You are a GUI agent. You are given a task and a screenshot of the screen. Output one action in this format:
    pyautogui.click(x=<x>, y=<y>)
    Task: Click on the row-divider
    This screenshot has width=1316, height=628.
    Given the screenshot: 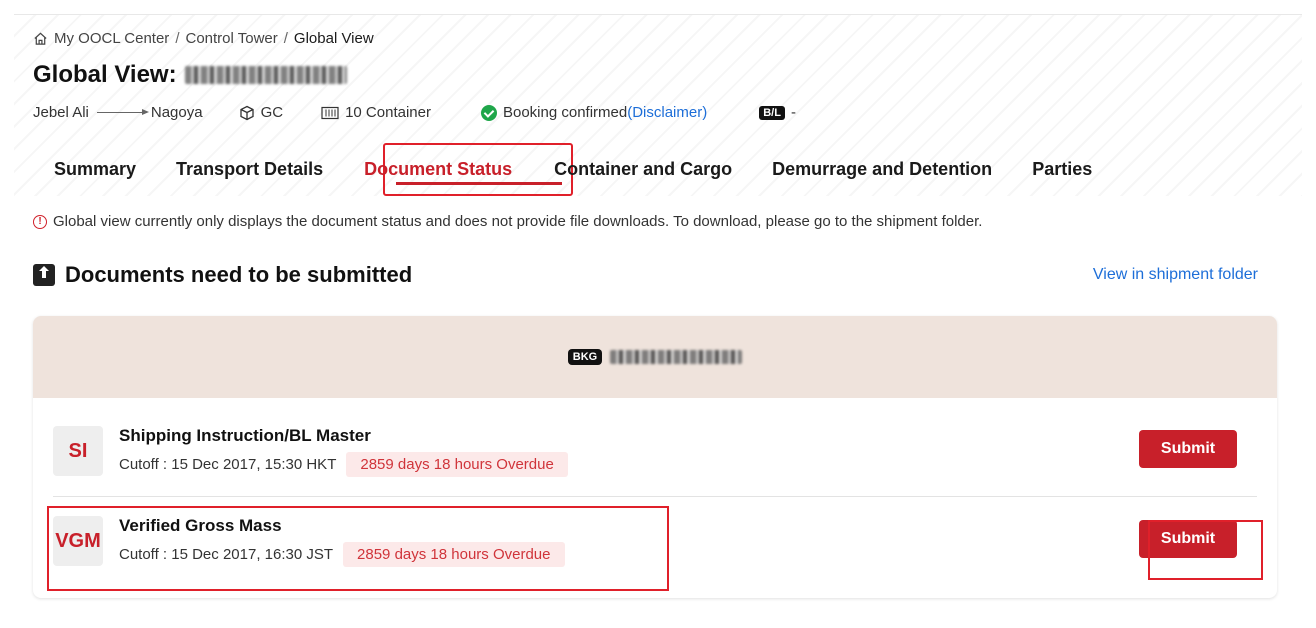 What is the action you would take?
    pyautogui.click(x=655, y=496)
    